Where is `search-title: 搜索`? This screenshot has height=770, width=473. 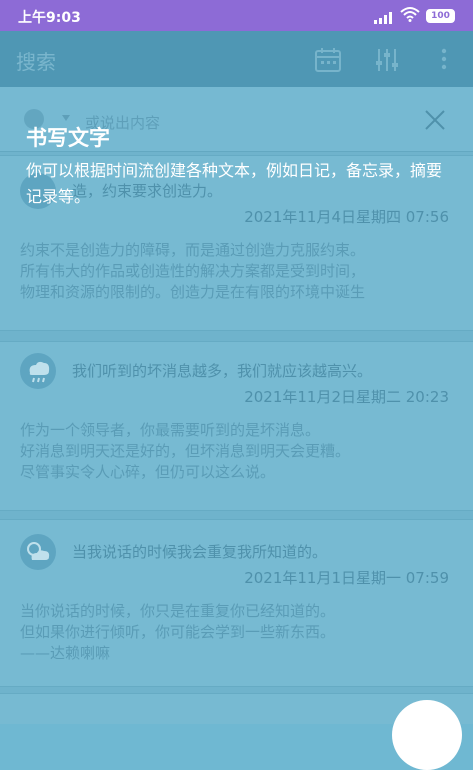 search-title: 搜索 is located at coordinates (36, 60).